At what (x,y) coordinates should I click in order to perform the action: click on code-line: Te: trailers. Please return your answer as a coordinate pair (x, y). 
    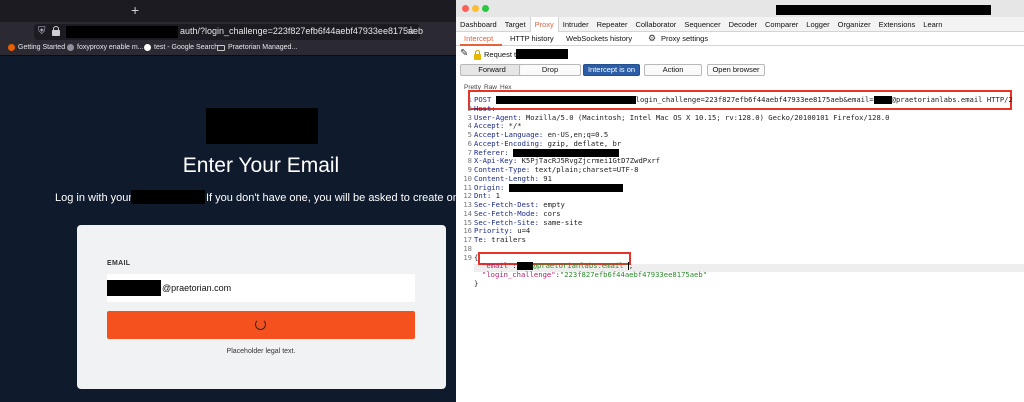
    Looking at the image, I should click on (500, 239).